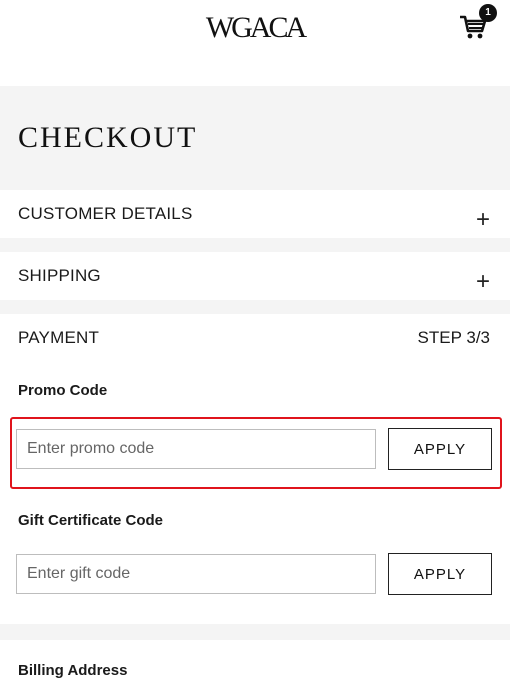 This screenshot has height=700, width=510. Describe the element at coordinates (73, 670) in the screenshot. I see `billing-address-label: Billing Address` at that location.